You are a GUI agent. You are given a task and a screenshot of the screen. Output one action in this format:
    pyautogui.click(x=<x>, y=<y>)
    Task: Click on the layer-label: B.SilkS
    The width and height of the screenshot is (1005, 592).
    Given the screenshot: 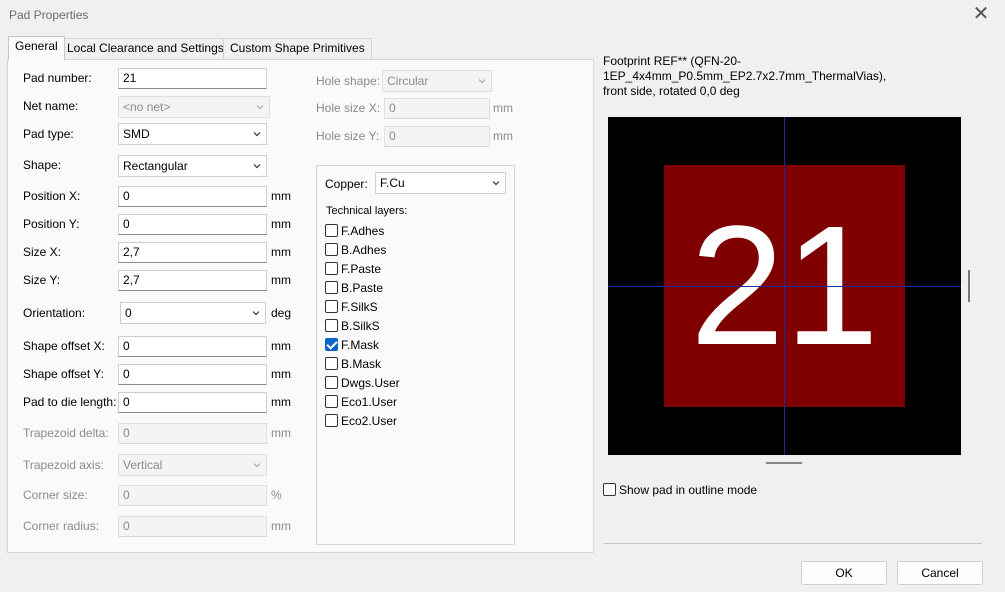 What is the action you would take?
    pyautogui.click(x=360, y=326)
    